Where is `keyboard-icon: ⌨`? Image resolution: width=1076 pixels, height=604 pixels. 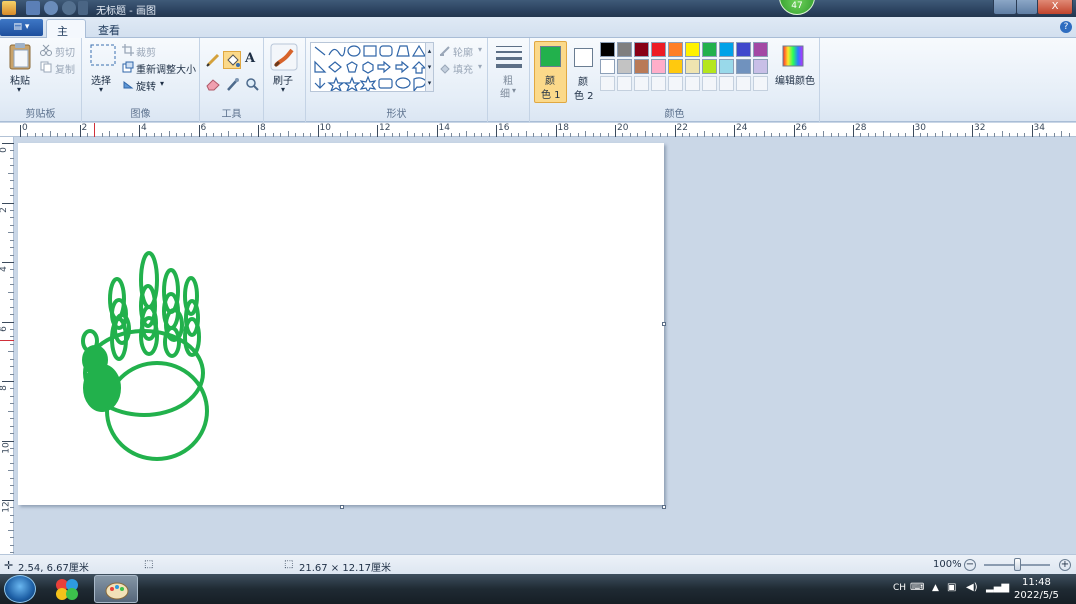 keyboard-icon: ⌨ is located at coordinates (917, 587).